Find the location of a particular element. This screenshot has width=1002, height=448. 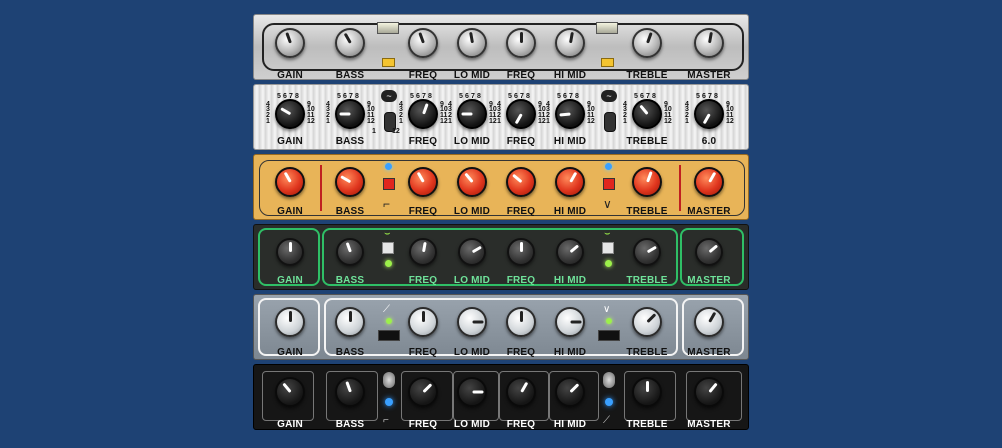

silver-knob-4-pointer is located at coordinates (466, 114).